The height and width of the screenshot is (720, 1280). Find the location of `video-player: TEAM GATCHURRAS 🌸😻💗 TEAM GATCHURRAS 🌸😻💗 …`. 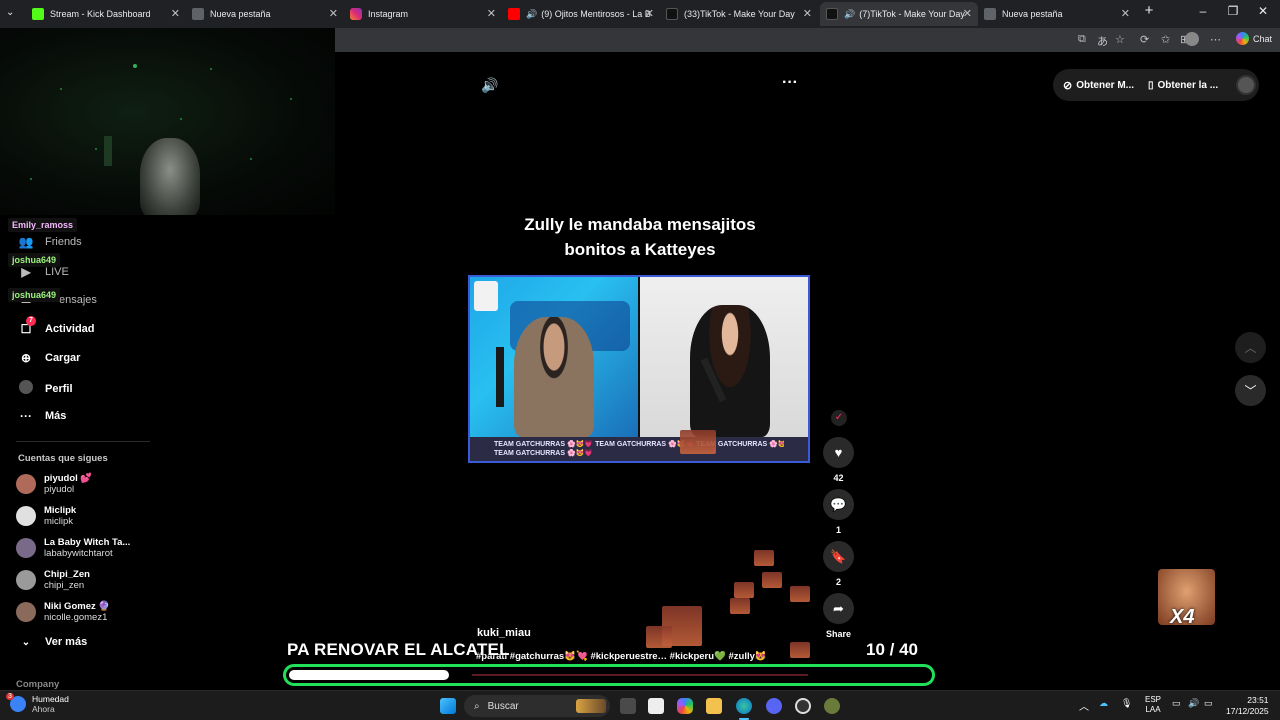

video-player: TEAM GATCHURRAS 🌸😻💗 TEAM GATCHURRAS 🌸😻💗 … is located at coordinates (639, 369).